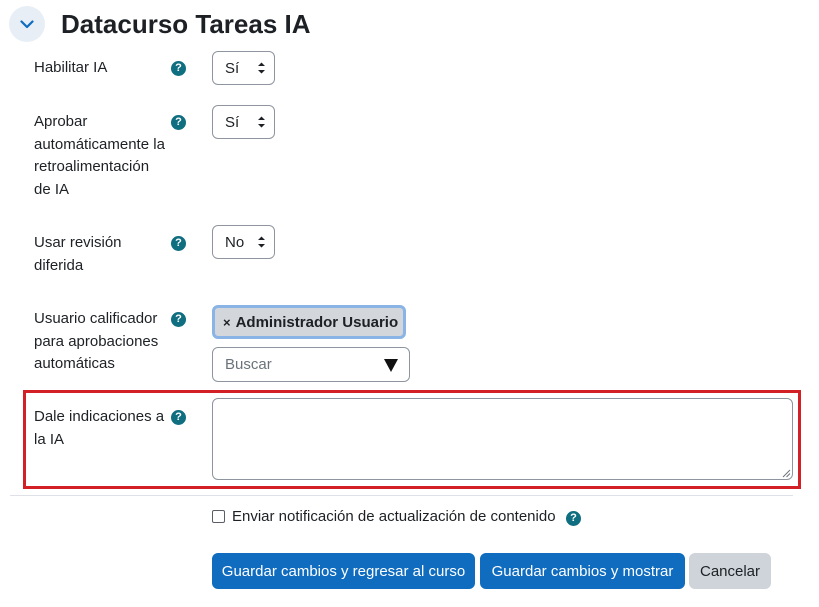  Describe the element at coordinates (232, 68) in the screenshot. I see `enable-ai-select-value: Sí` at that location.